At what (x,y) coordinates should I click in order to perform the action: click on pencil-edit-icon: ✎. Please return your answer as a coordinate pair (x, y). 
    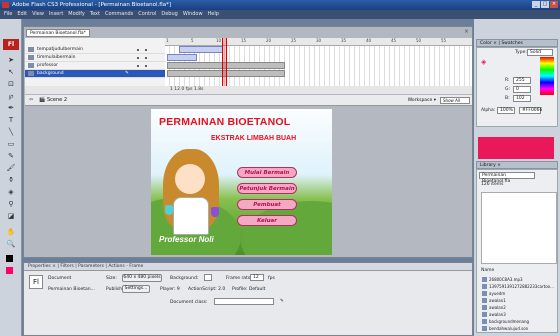
    Looking at the image, I should click on (127, 73).